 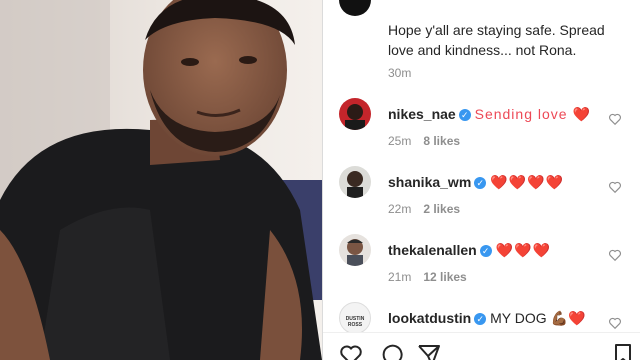 I want to click on comment-item: thekalenallen ✓ ❤️❤️❤️ 21m 12 likes, so click(x=481, y=265).